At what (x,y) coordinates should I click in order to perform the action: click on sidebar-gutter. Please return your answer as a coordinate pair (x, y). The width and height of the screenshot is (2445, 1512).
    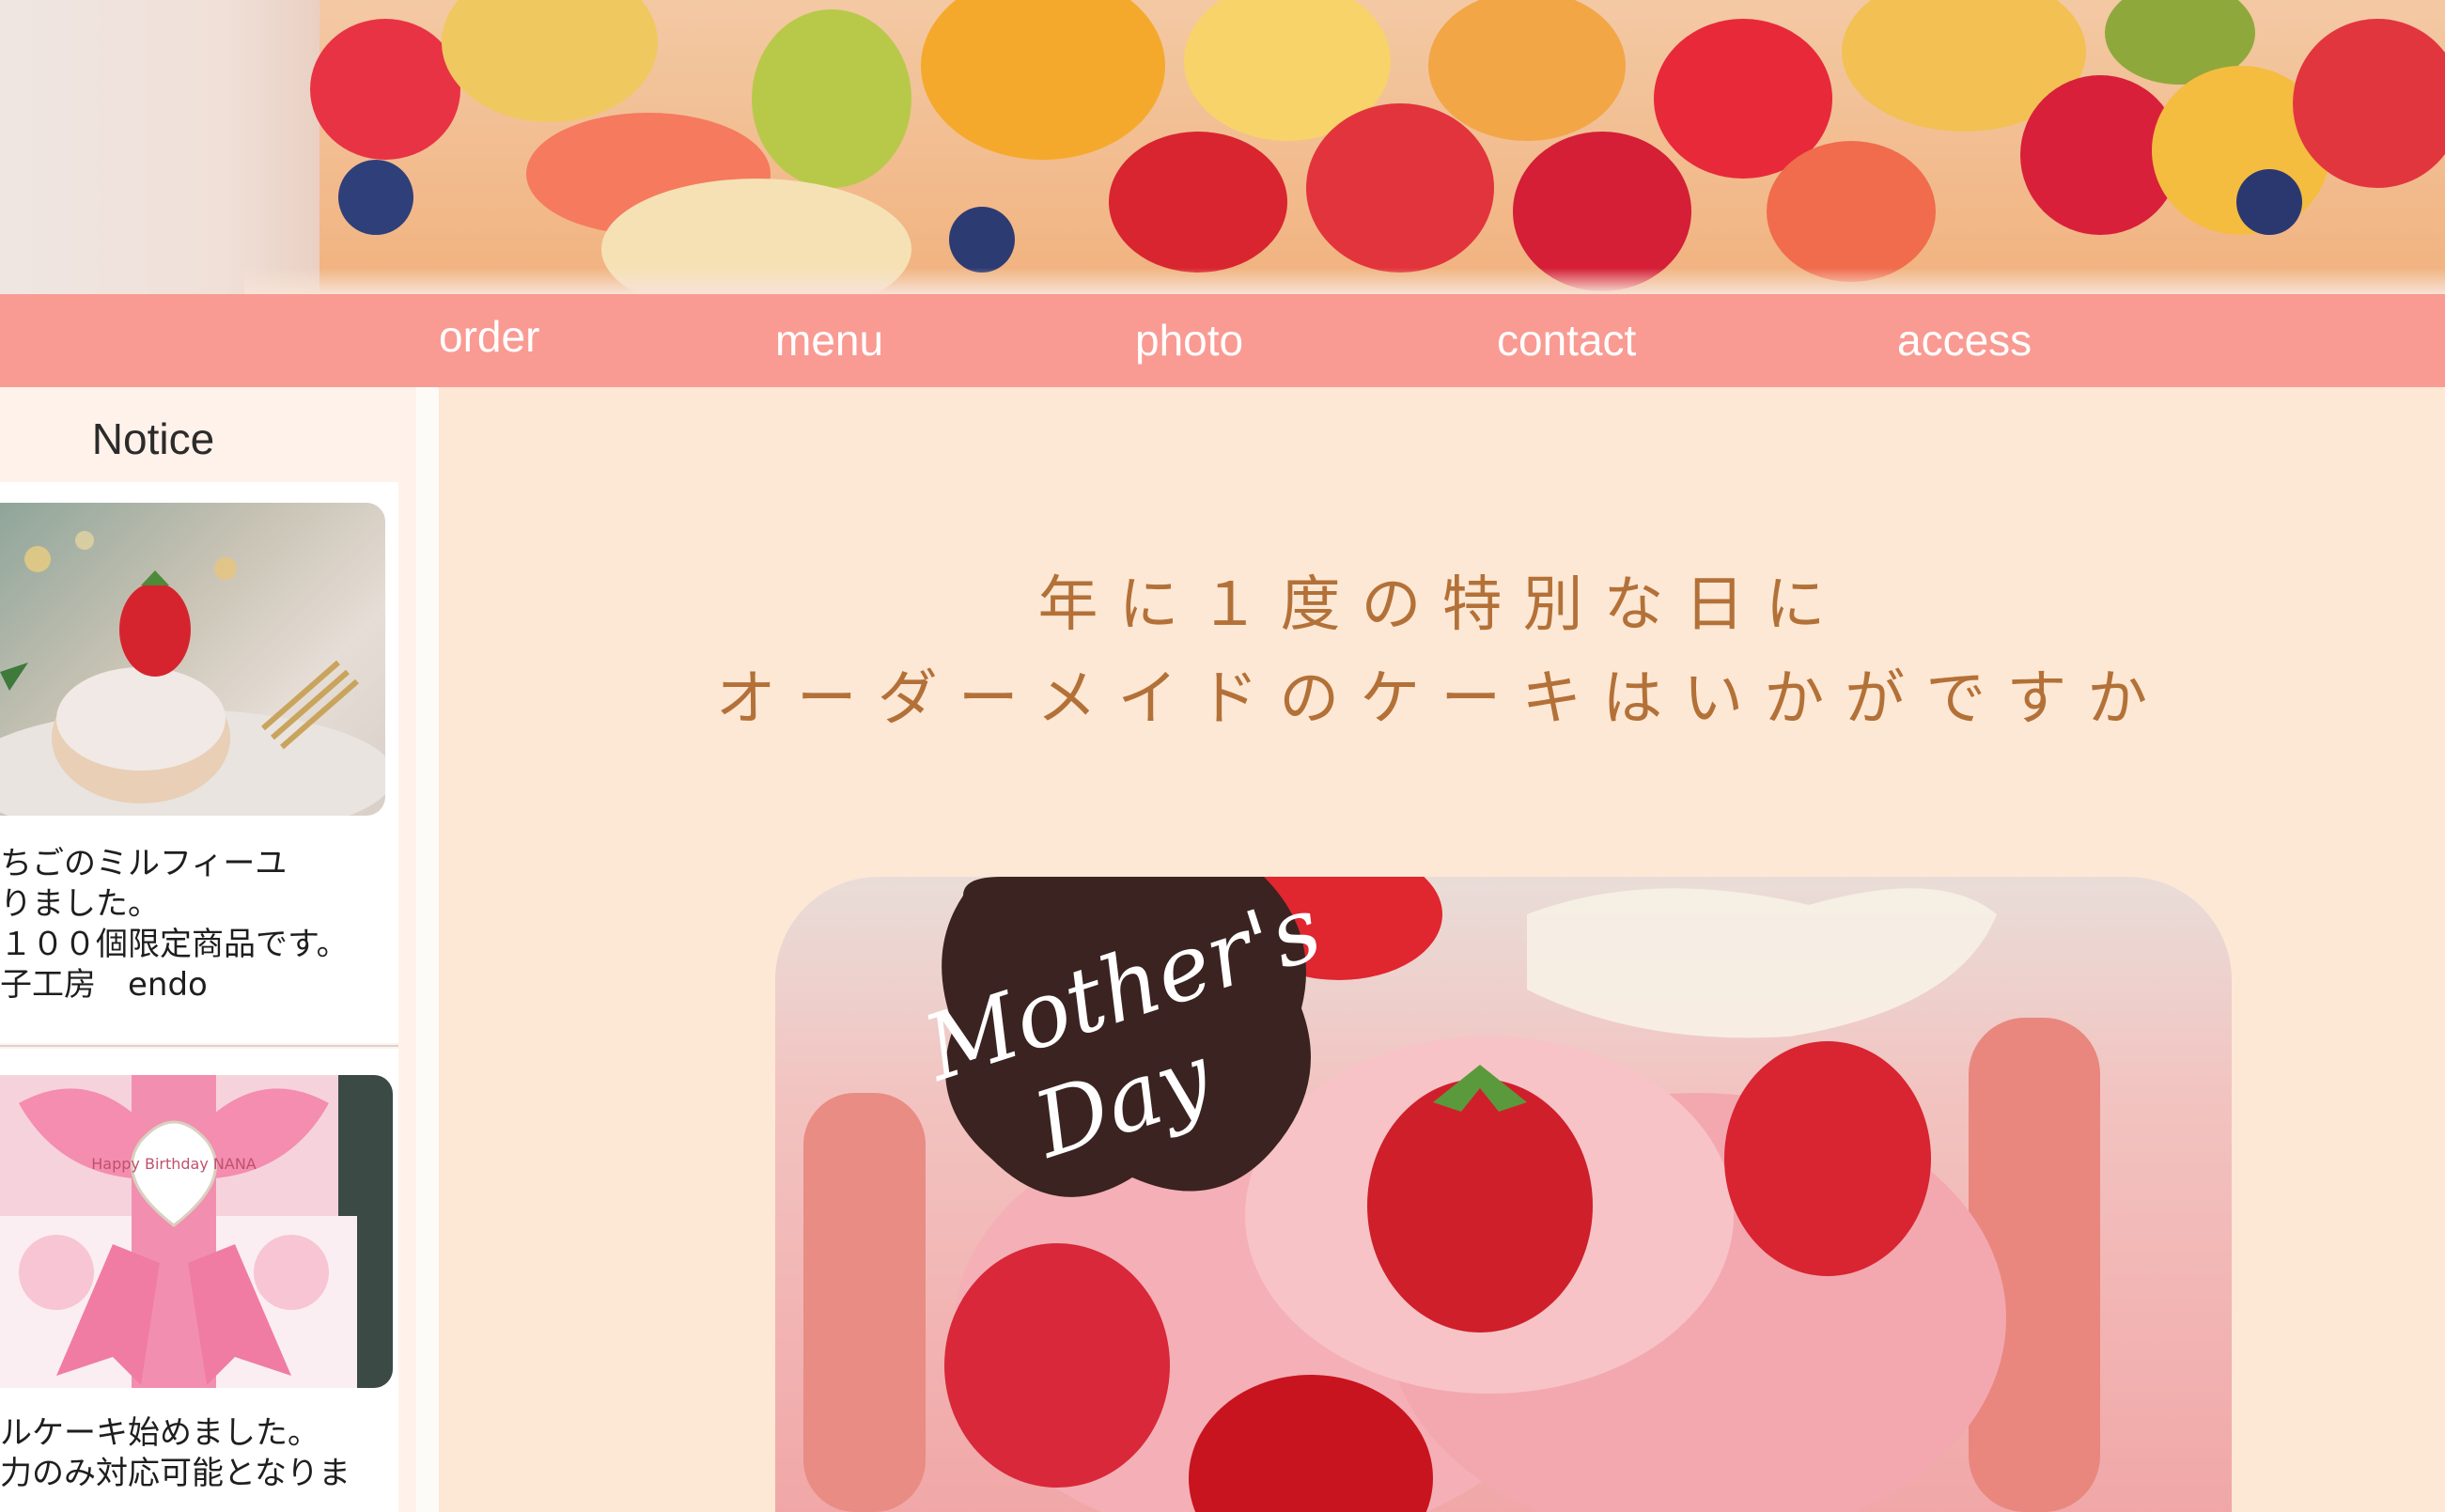
    Looking at the image, I should click on (427, 949).